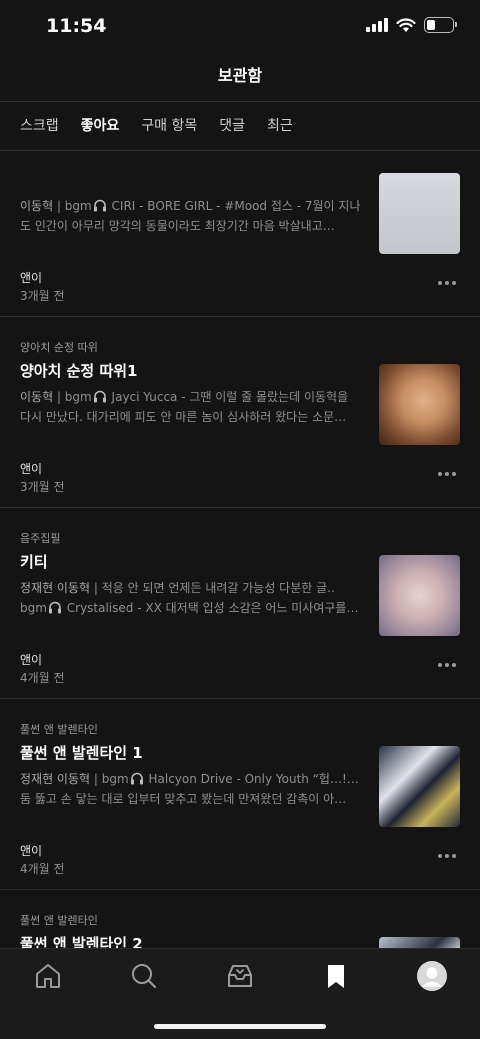  What do you see at coordinates (212, 588) in the screenshot?
I see `excerpt-line-1-text: | 적응 안 되면 언제든 내려갈 가능성 다분한 글..` at bounding box center [212, 588].